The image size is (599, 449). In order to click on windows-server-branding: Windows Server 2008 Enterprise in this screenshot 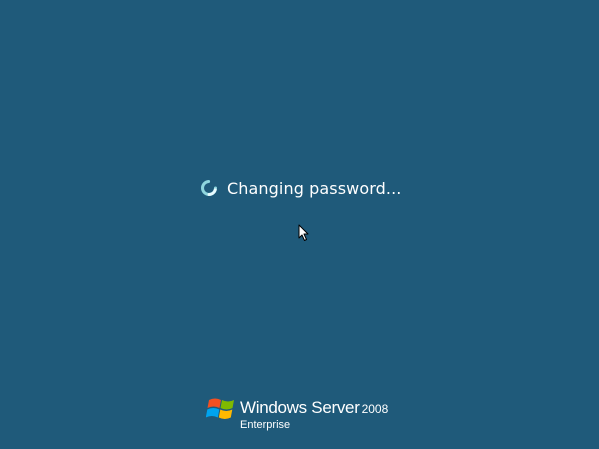, I will do `click(306, 414)`.